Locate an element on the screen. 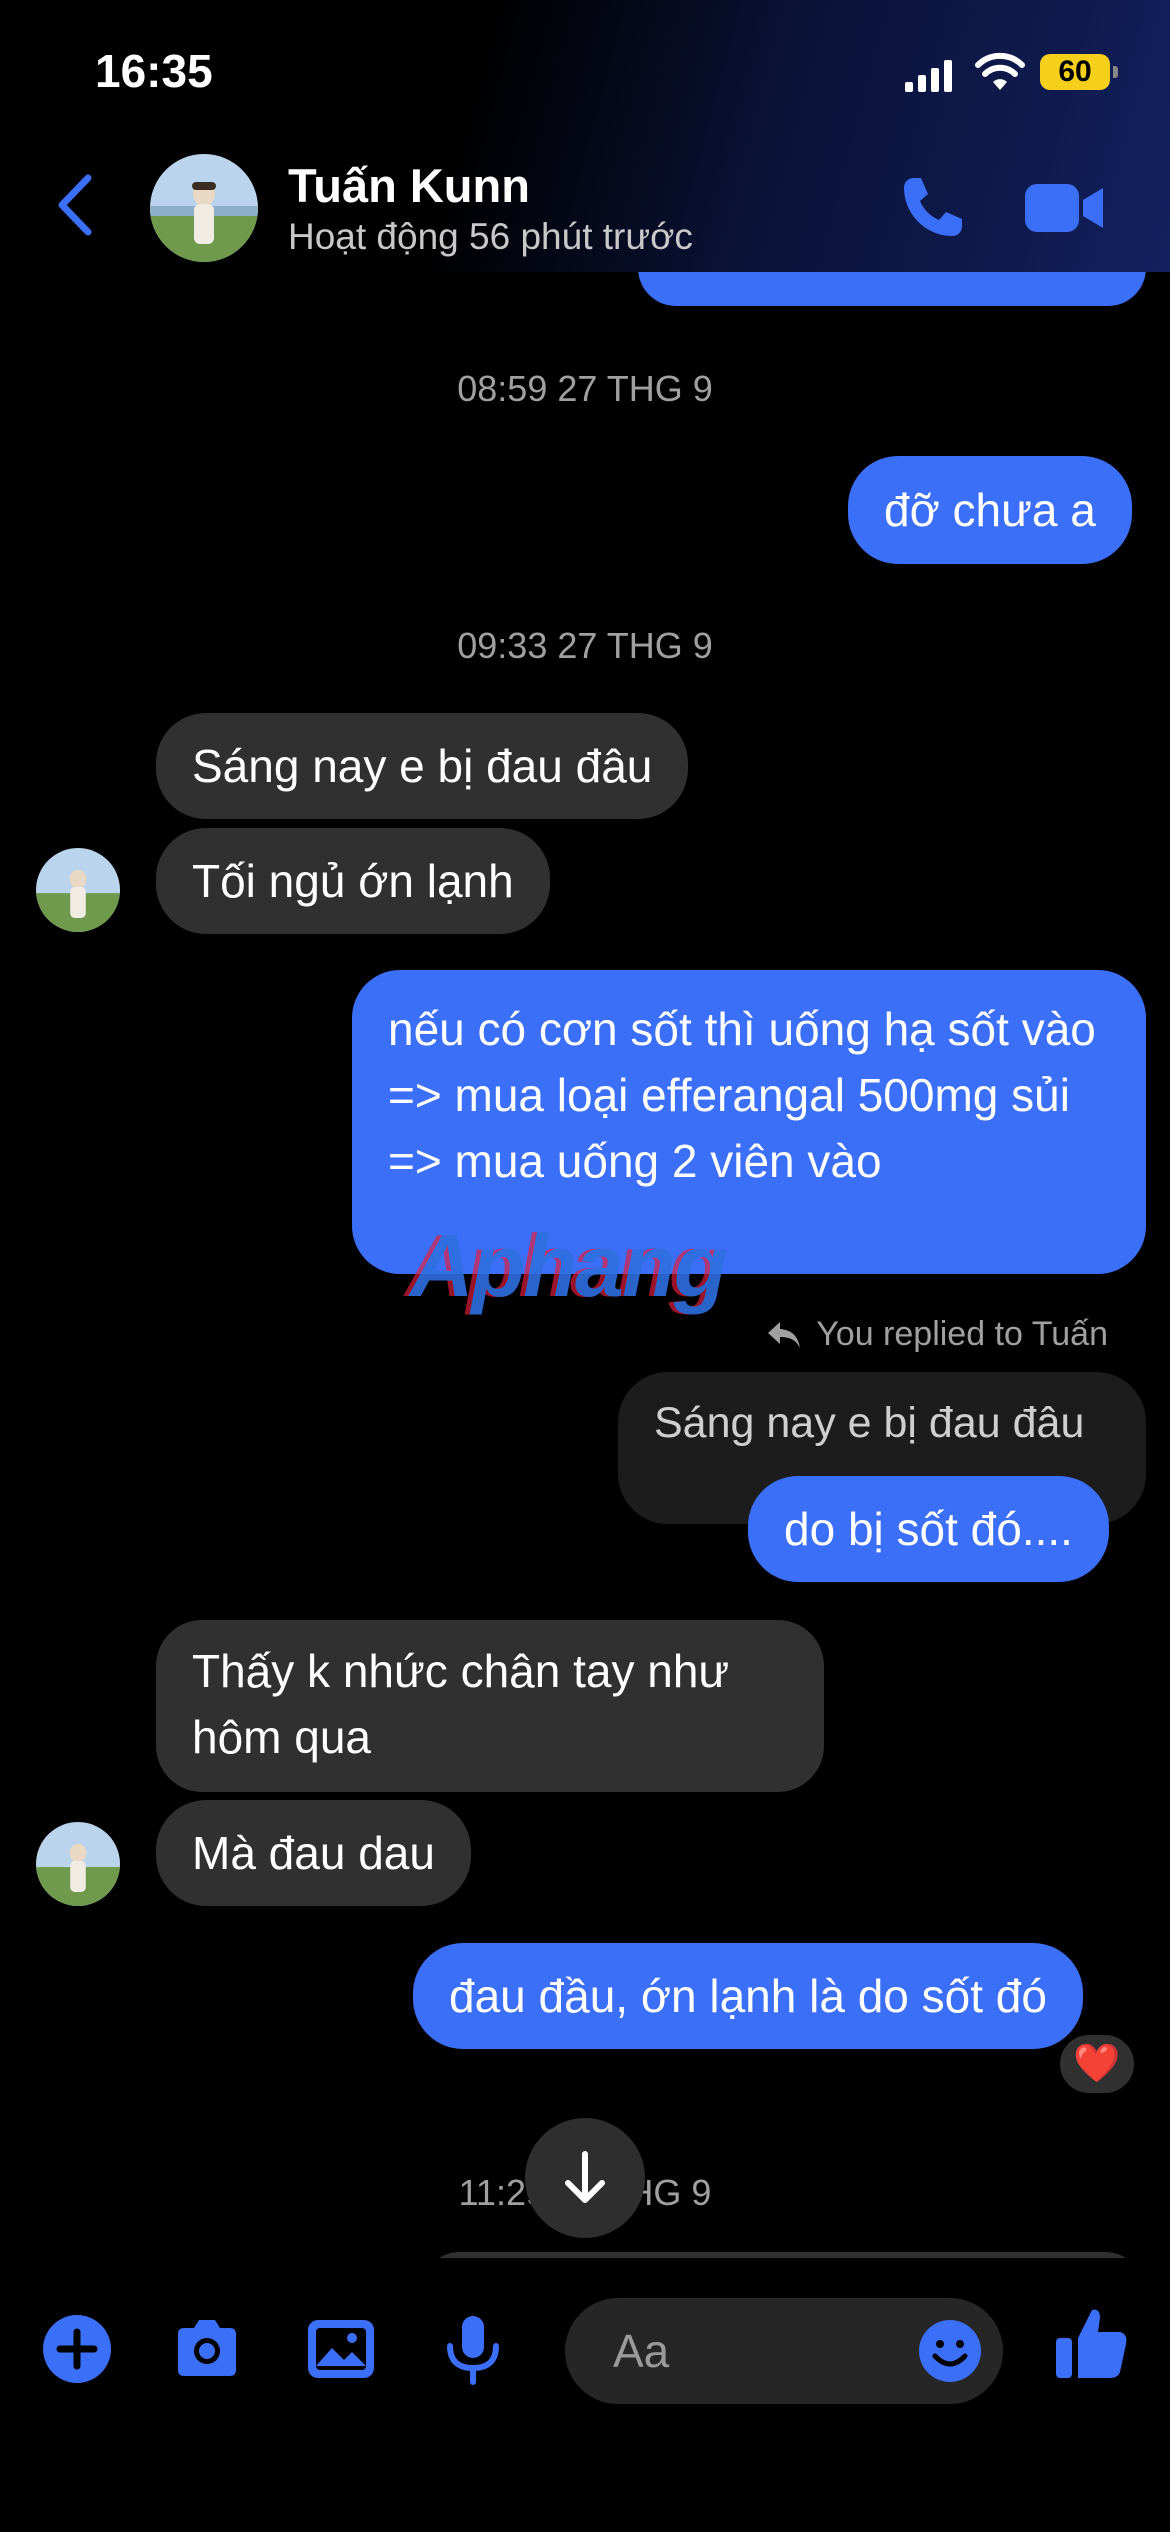 This screenshot has width=1170, height=2532. message-received: Mà đau dau is located at coordinates (313, 1853).